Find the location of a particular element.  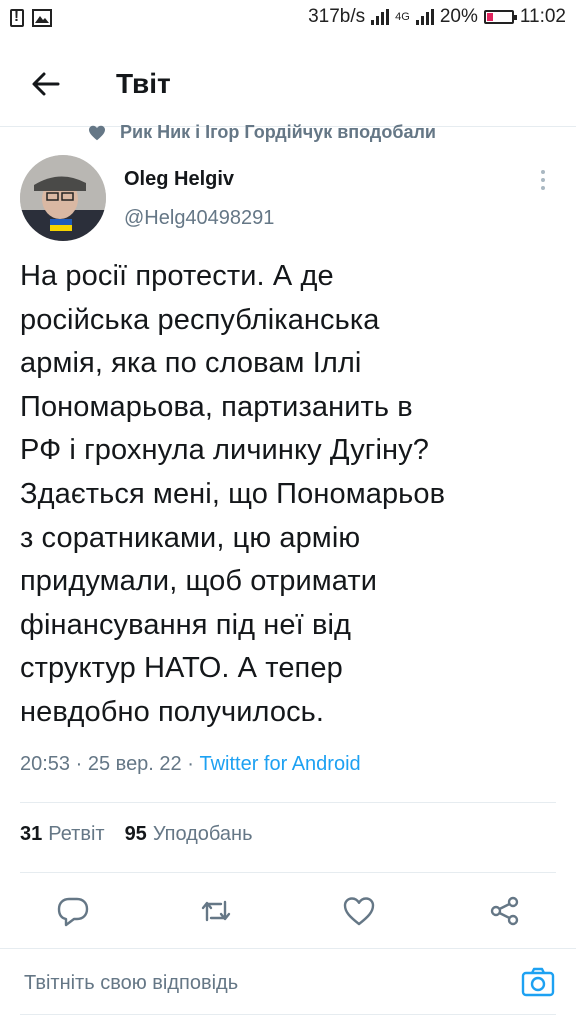

social-context: Рик Ник і Ігор Гордійчук вподобали is located at coordinates (262, 132).